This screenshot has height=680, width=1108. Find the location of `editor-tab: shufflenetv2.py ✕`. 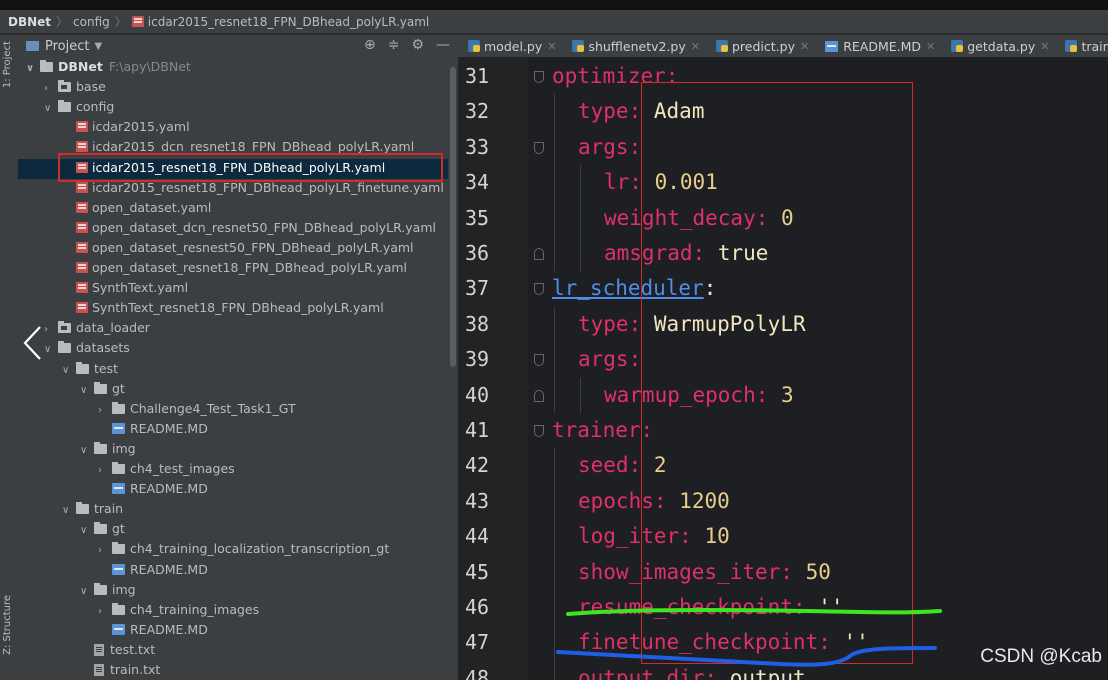

editor-tab: shufflenetv2.py ✕ is located at coordinates (634, 46).